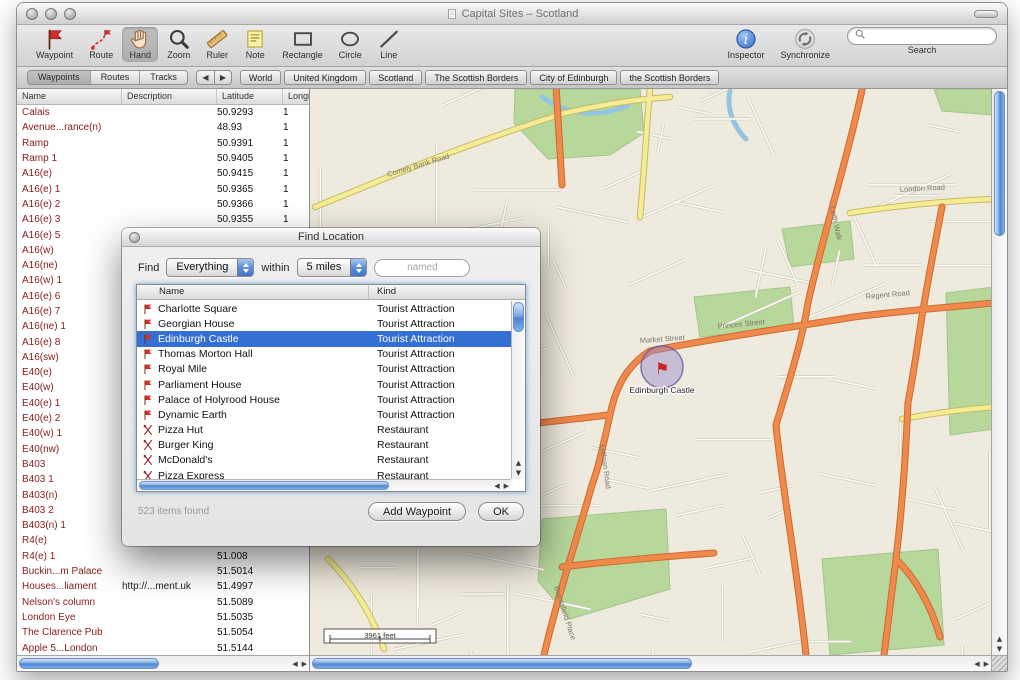 This screenshot has width=1020, height=680. Describe the element at coordinates (302, 55) in the screenshot. I see `tool-label: Rectangle` at that location.